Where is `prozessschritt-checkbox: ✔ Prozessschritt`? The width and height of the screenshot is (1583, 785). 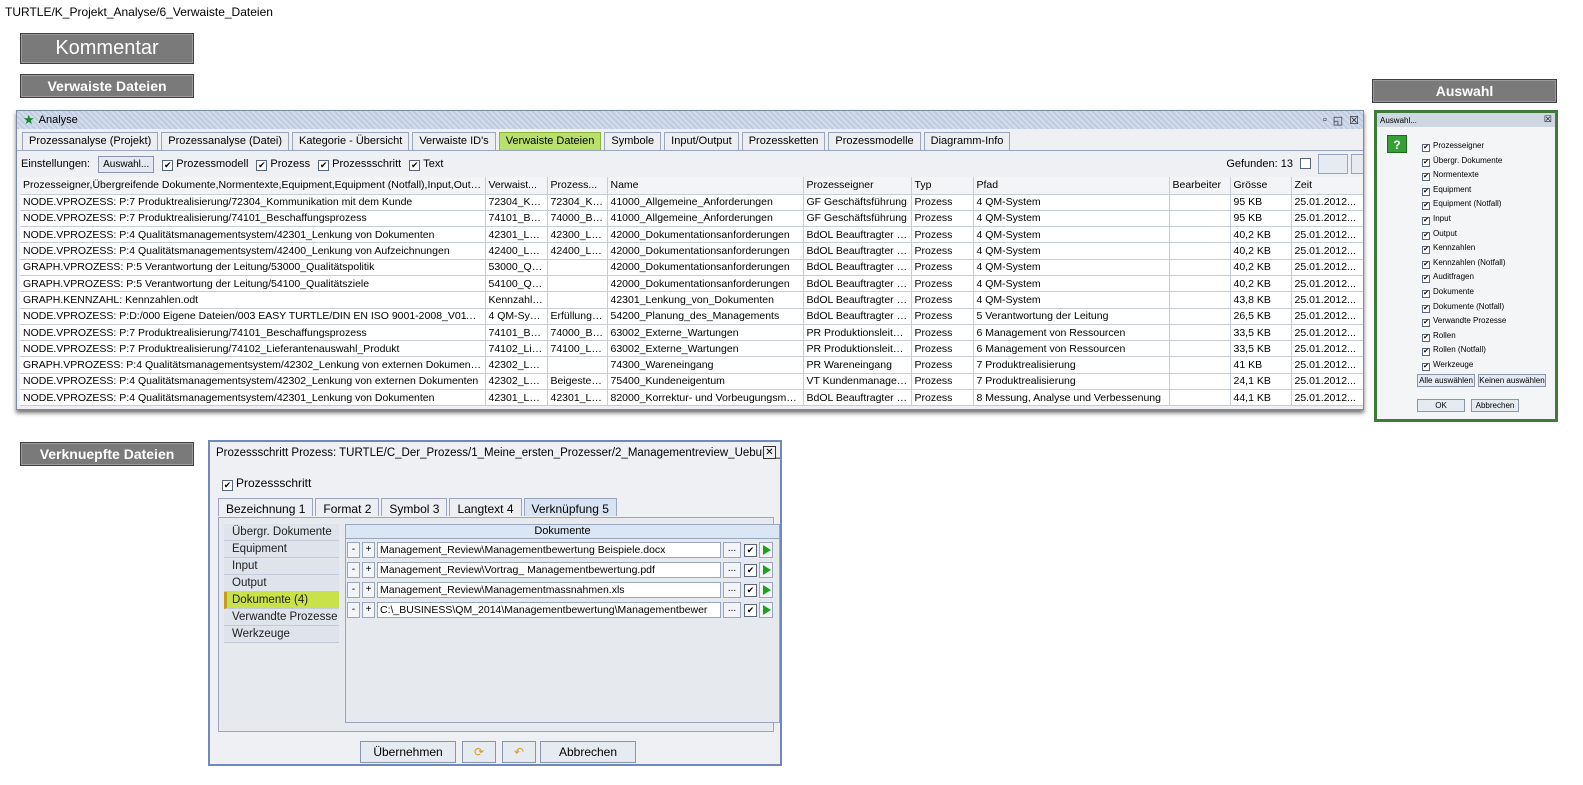 prozessschritt-checkbox: ✔ Prozessschritt is located at coordinates (266, 483).